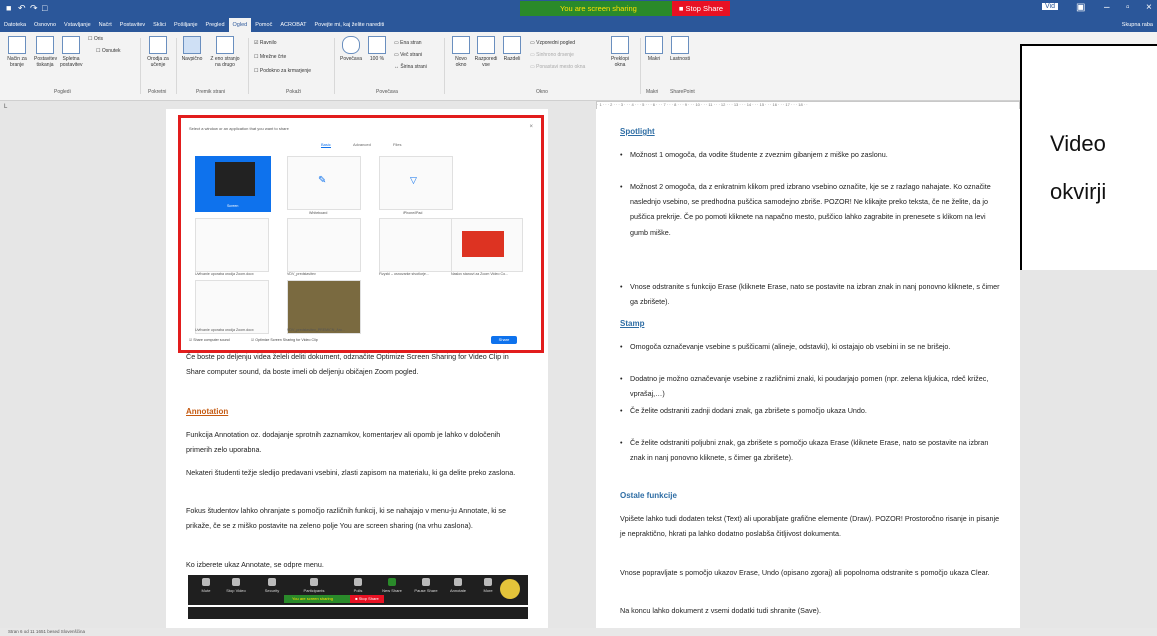 The image size is (1157, 636). What do you see at coordinates (1088, 159) in the screenshot?
I see `video-frame: Video okvirji` at bounding box center [1088, 159].